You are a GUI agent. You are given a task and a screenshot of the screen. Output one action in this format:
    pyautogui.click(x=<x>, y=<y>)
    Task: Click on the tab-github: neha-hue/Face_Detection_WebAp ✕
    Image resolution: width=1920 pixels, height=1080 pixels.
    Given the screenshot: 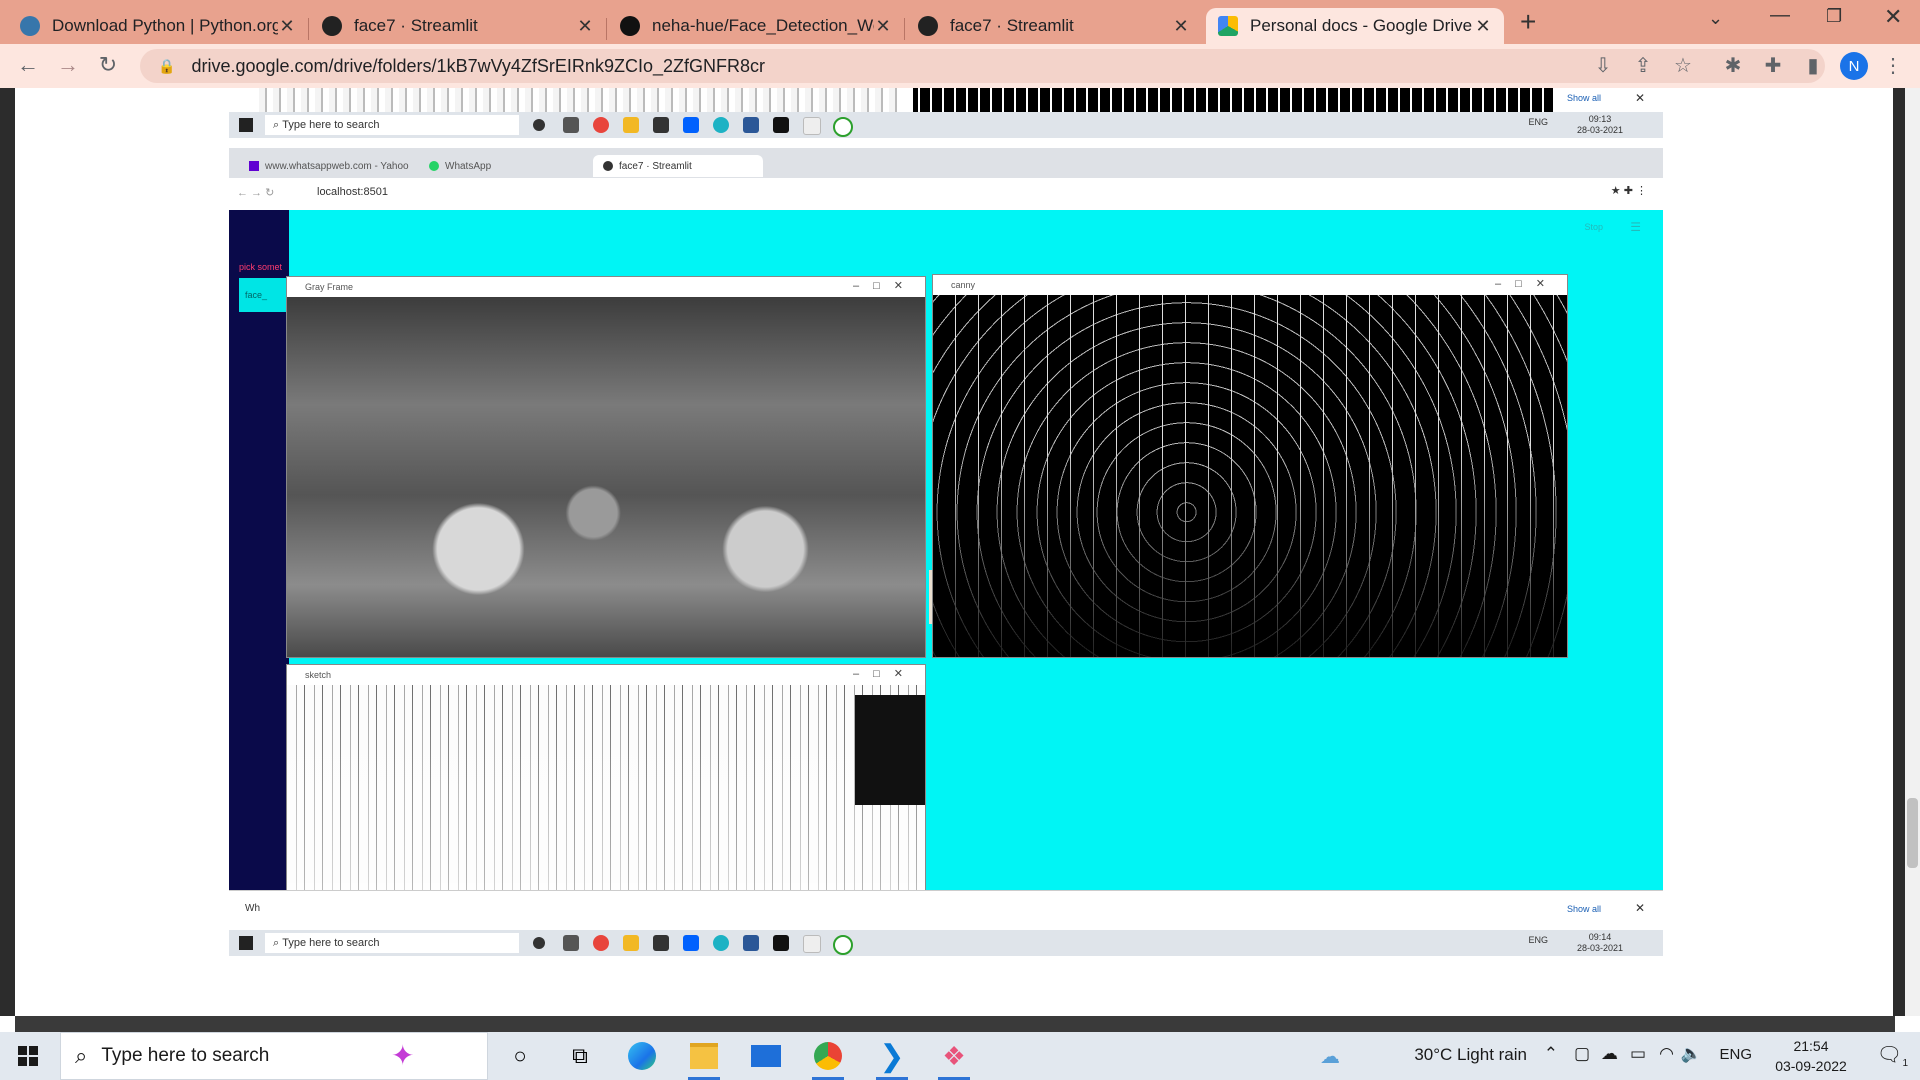 What is the action you would take?
    pyautogui.click(x=756, y=26)
    